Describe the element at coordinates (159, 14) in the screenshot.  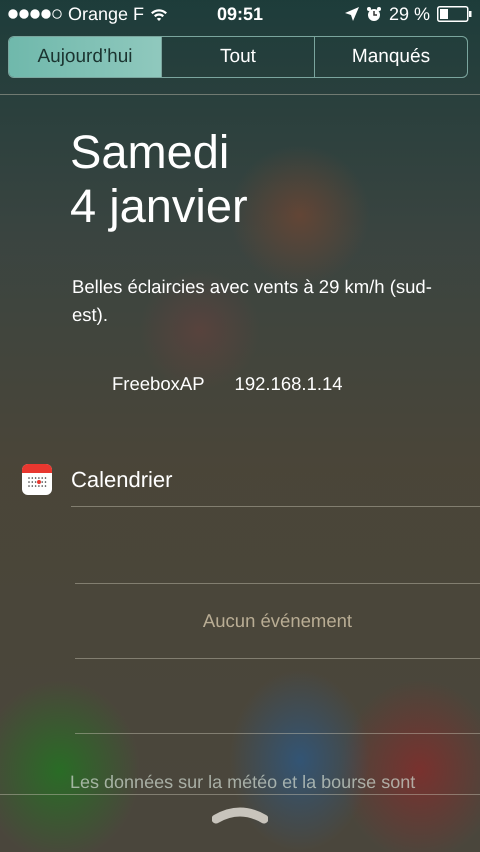
I see `wifi-icon` at that location.